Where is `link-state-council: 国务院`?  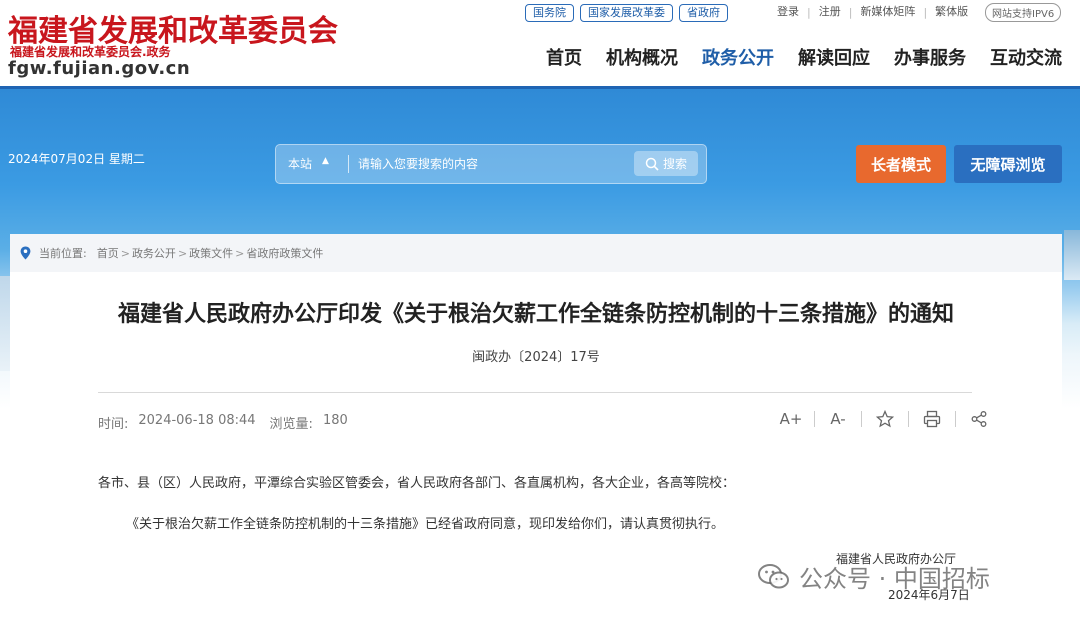 link-state-council: 国务院 is located at coordinates (549, 13).